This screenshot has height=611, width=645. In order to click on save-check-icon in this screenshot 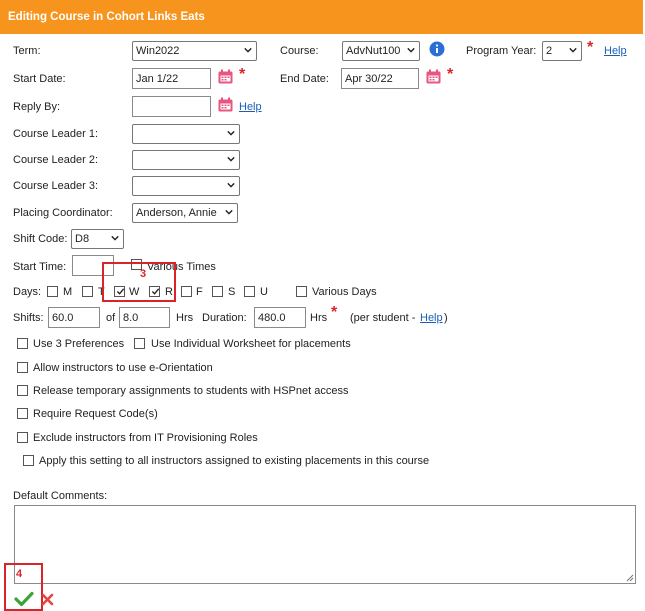, I will do `click(24, 599)`.